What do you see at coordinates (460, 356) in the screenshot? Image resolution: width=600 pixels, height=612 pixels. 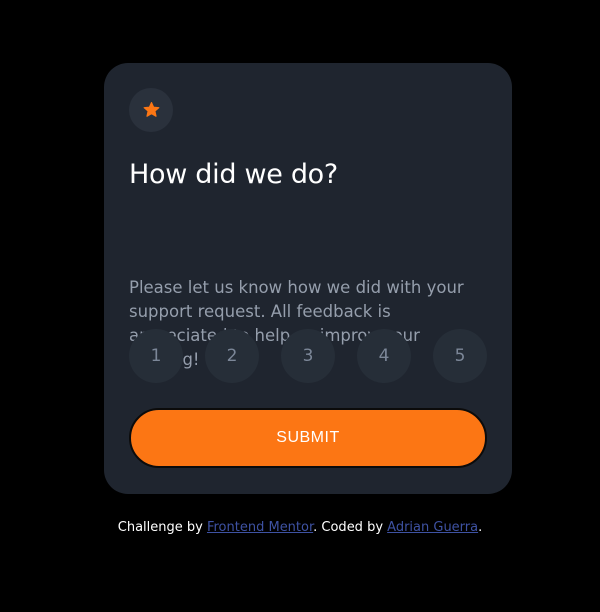 I see `rating-button-5: 5` at bounding box center [460, 356].